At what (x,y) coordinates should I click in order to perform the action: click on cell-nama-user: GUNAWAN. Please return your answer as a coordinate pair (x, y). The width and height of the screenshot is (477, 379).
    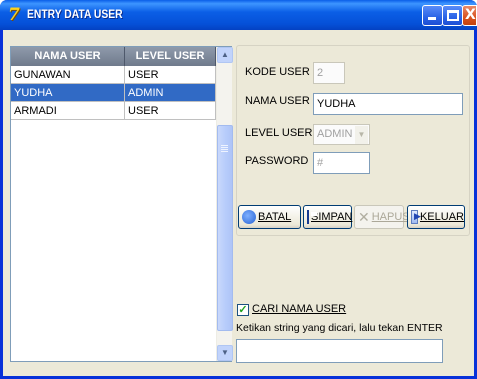
    Looking at the image, I should click on (68, 75).